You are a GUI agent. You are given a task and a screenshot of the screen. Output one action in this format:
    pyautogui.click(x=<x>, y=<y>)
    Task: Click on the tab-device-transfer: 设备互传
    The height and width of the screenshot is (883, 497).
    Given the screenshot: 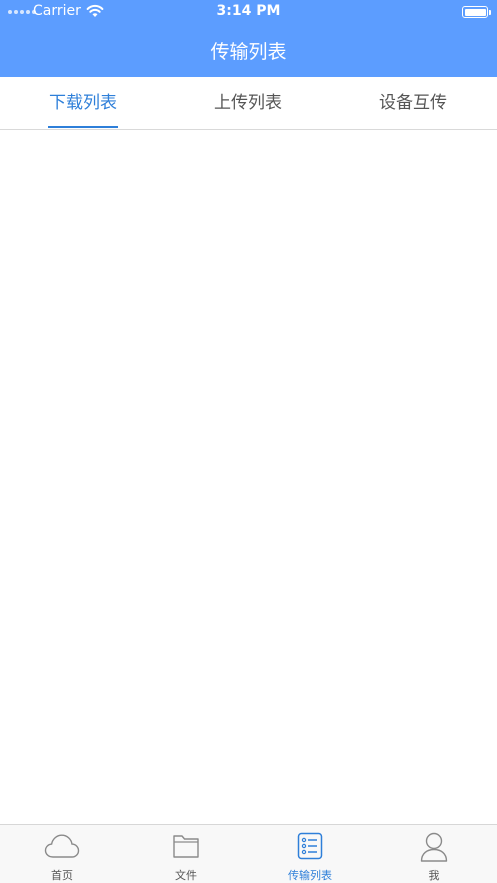 What is the action you would take?
    pyautogui.click(x=413, y=103)
    